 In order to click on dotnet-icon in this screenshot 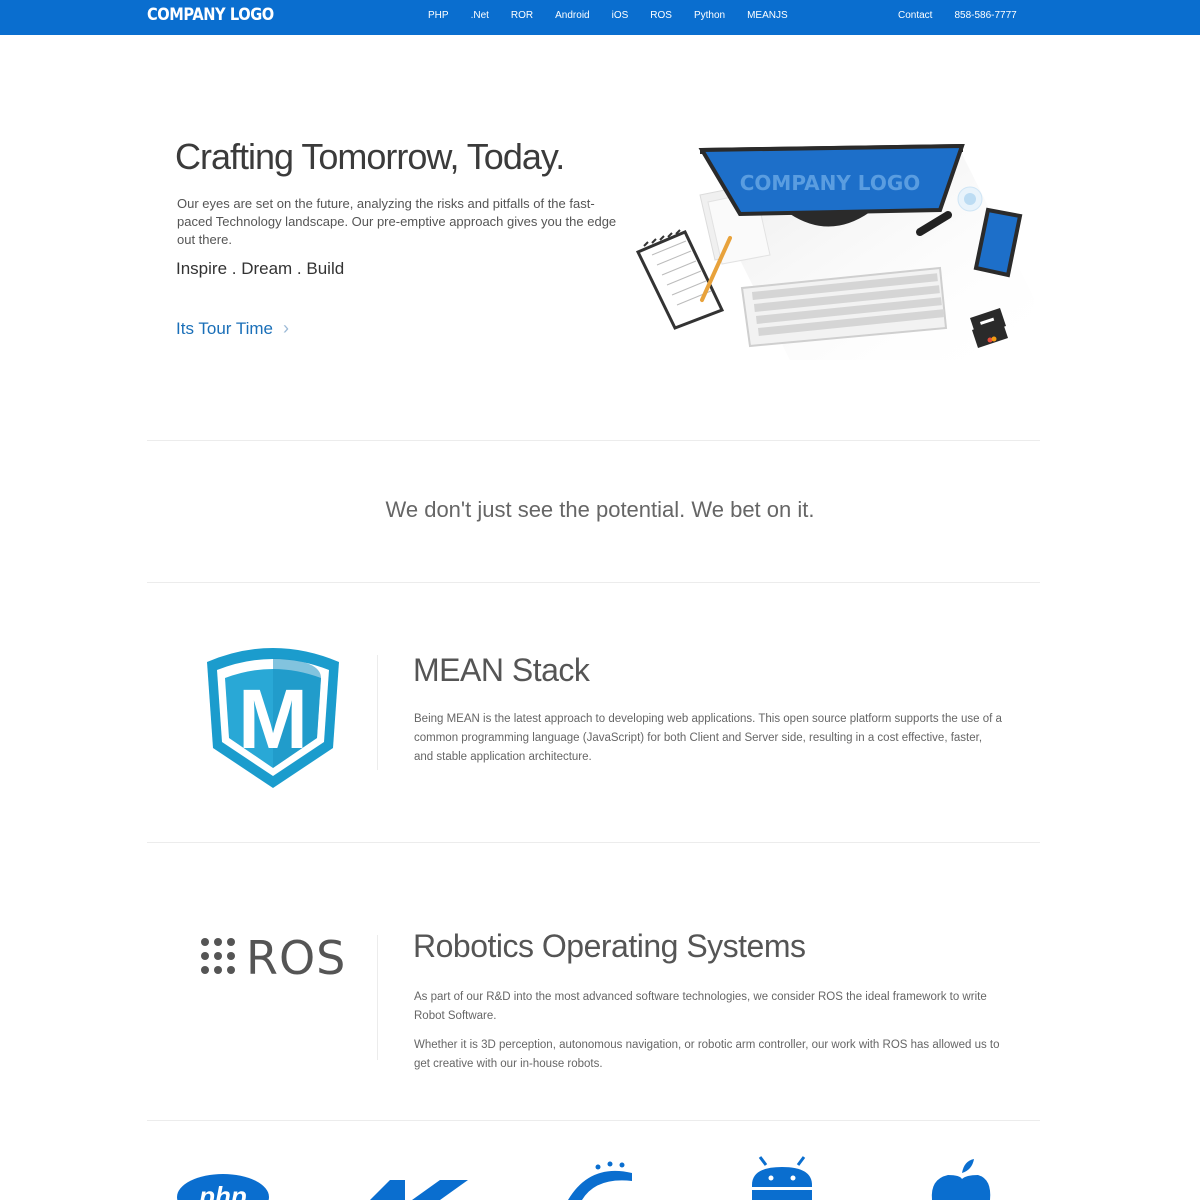, I will do `click(419, 1190)`.